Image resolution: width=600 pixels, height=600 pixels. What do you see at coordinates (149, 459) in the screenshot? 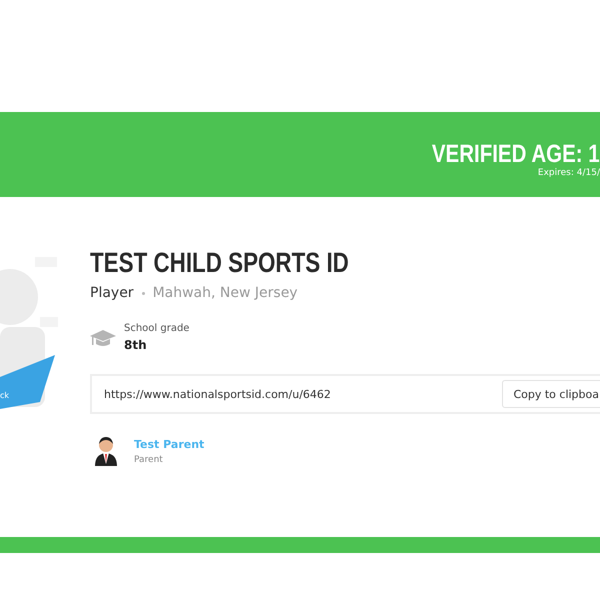
I see `guardian-relation: Parent` at bounding box center [149, 459].